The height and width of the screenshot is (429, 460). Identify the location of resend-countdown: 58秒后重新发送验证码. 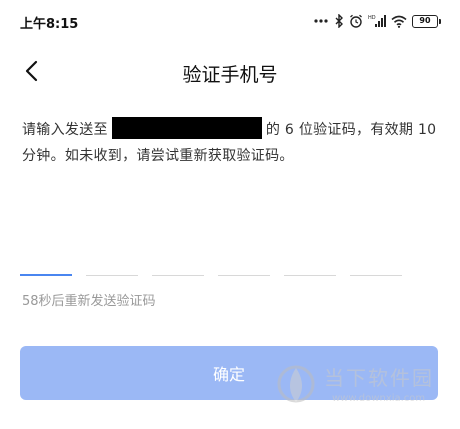
(89, 301).